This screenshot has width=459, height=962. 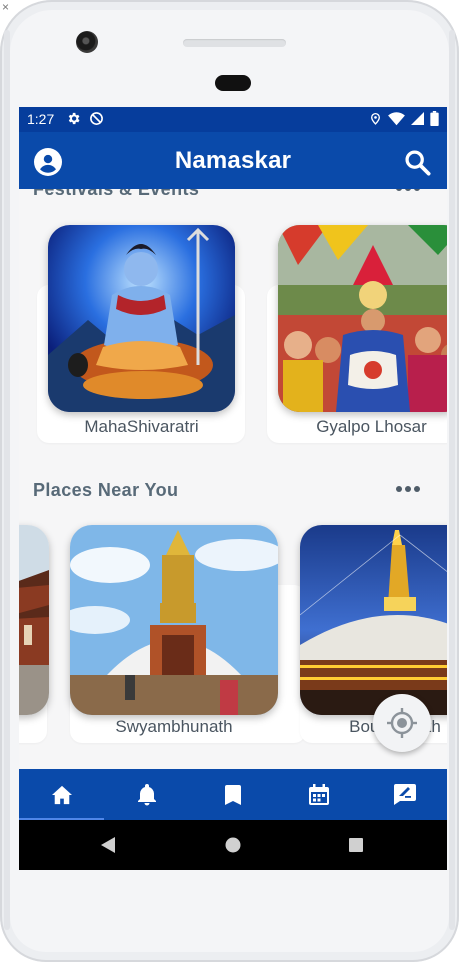 What do you see at coordinates (417, 162) in the screenshot?
I see `search-icon` at bounding box center [417, 162].